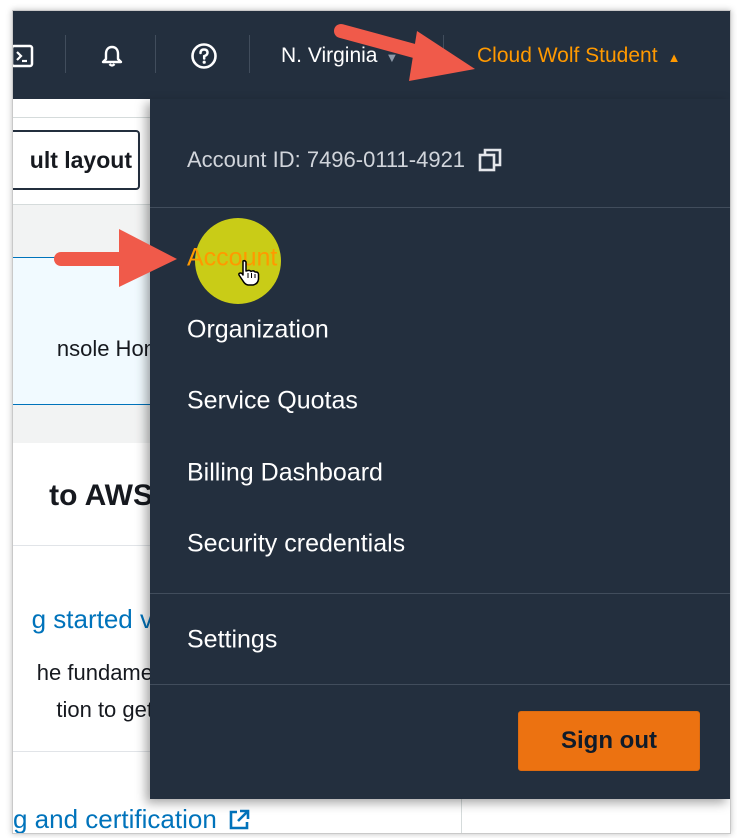 The width and height of the screenshot is (737, 838). Describe the element at coordinates (567, 55) in the screenshot. I see `account-menu-label: Cloud Wolf Student` at that location.